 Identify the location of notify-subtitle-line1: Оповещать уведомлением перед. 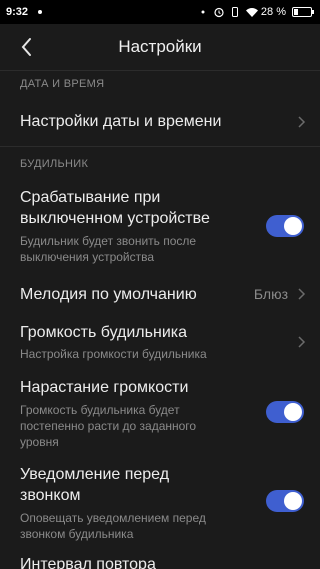
(113, 518).